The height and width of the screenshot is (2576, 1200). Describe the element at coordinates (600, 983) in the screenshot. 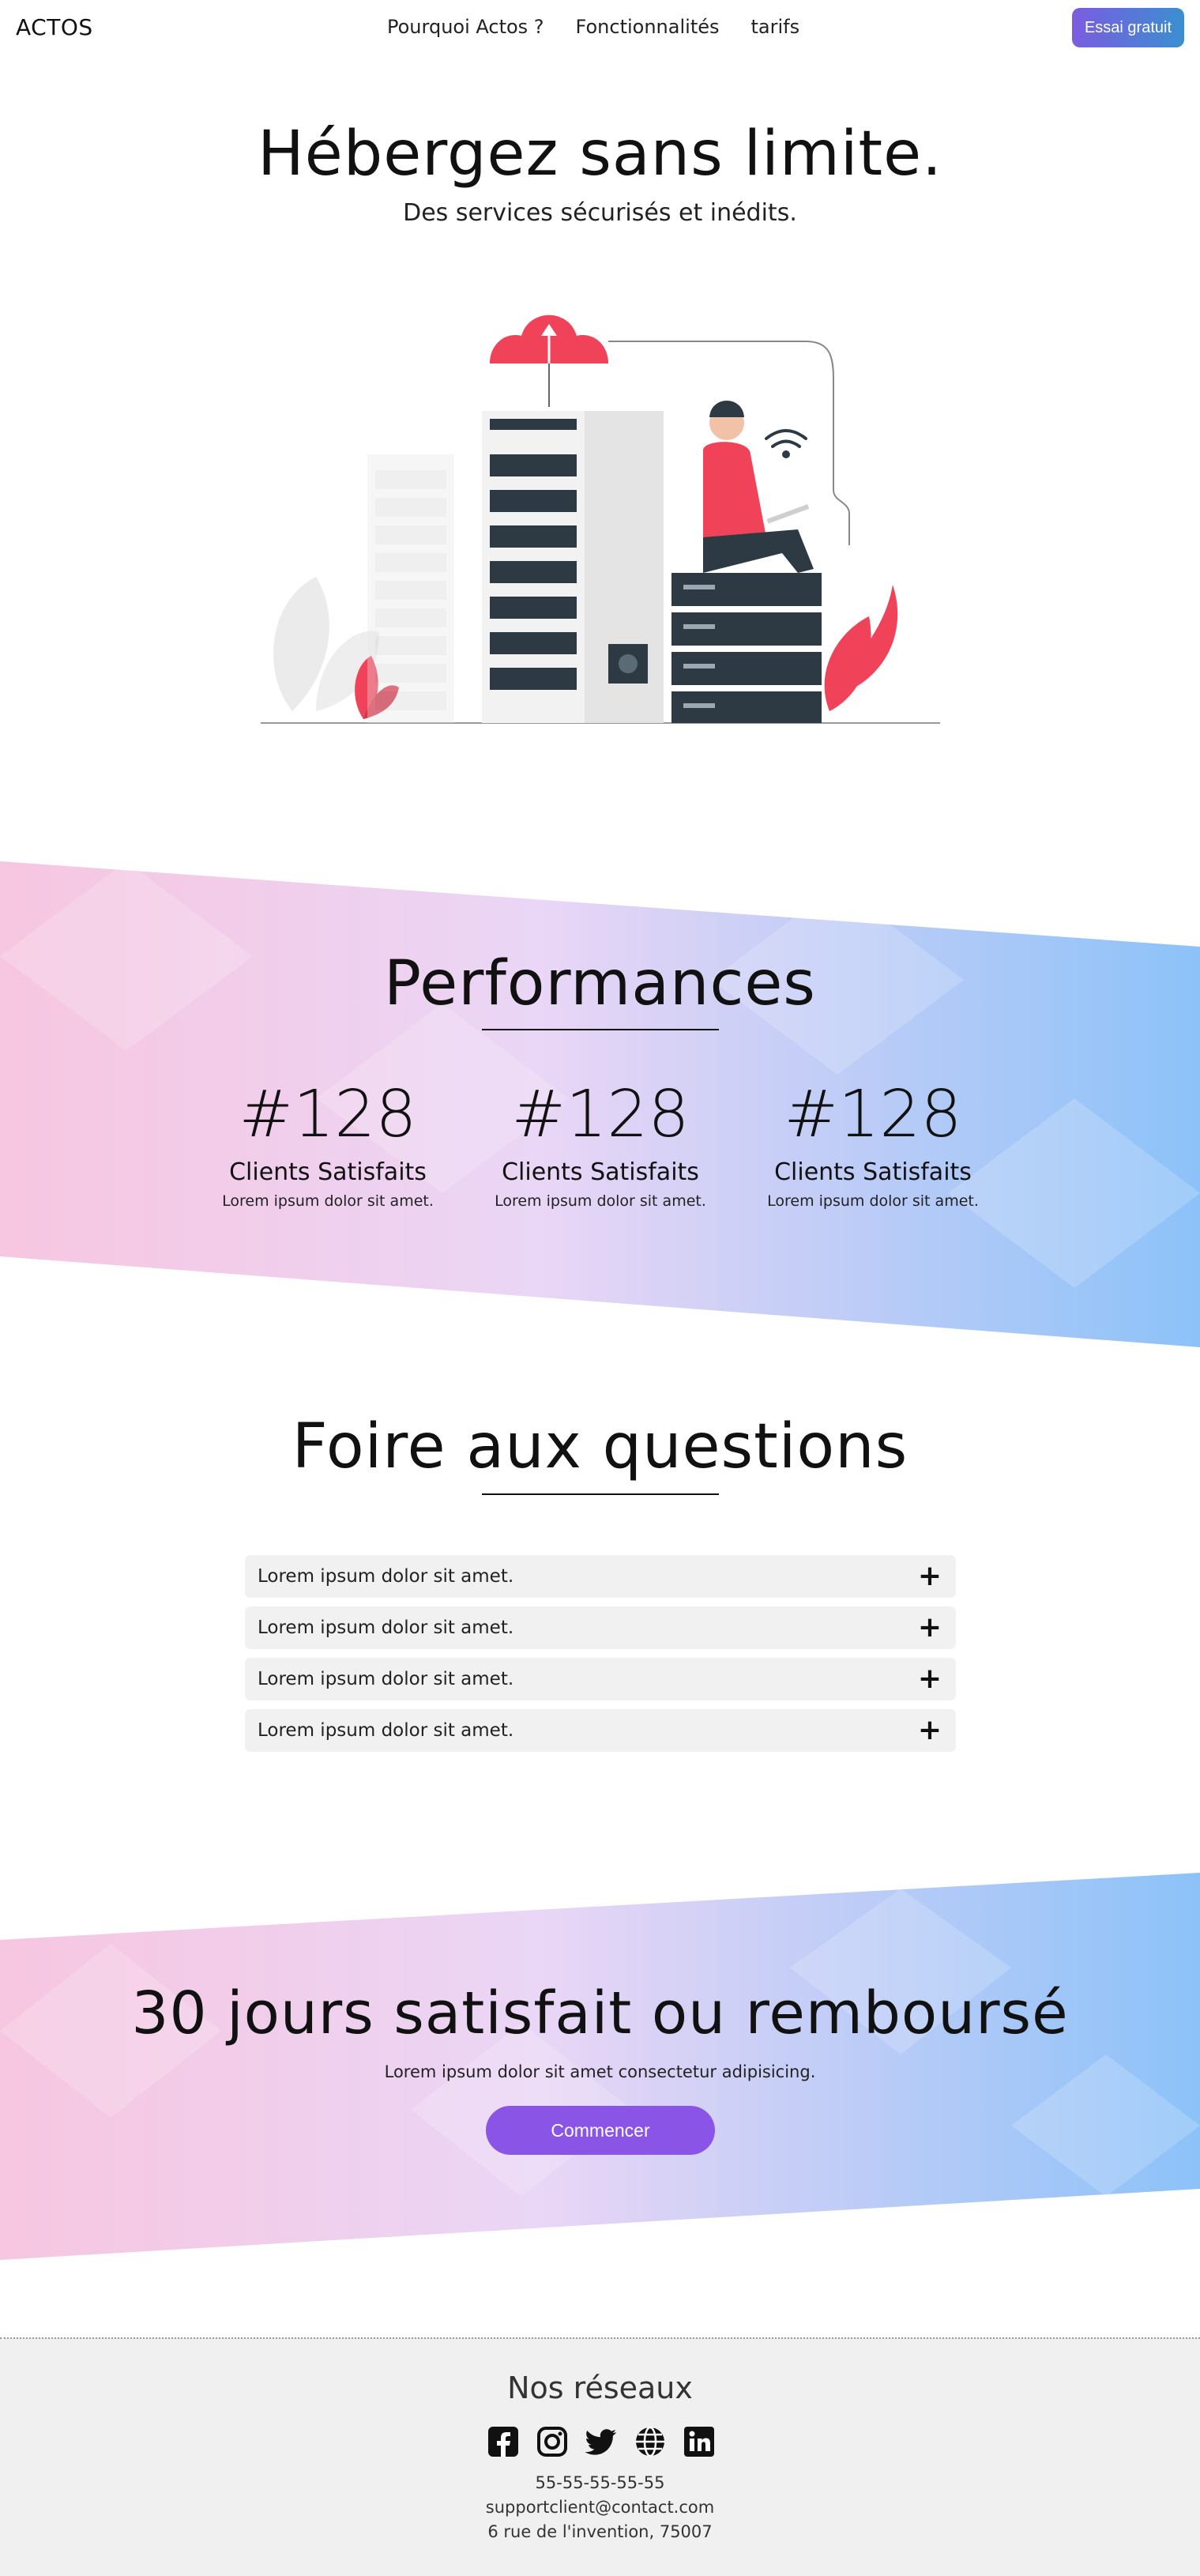

I see `performance-title: Performances` at that location.